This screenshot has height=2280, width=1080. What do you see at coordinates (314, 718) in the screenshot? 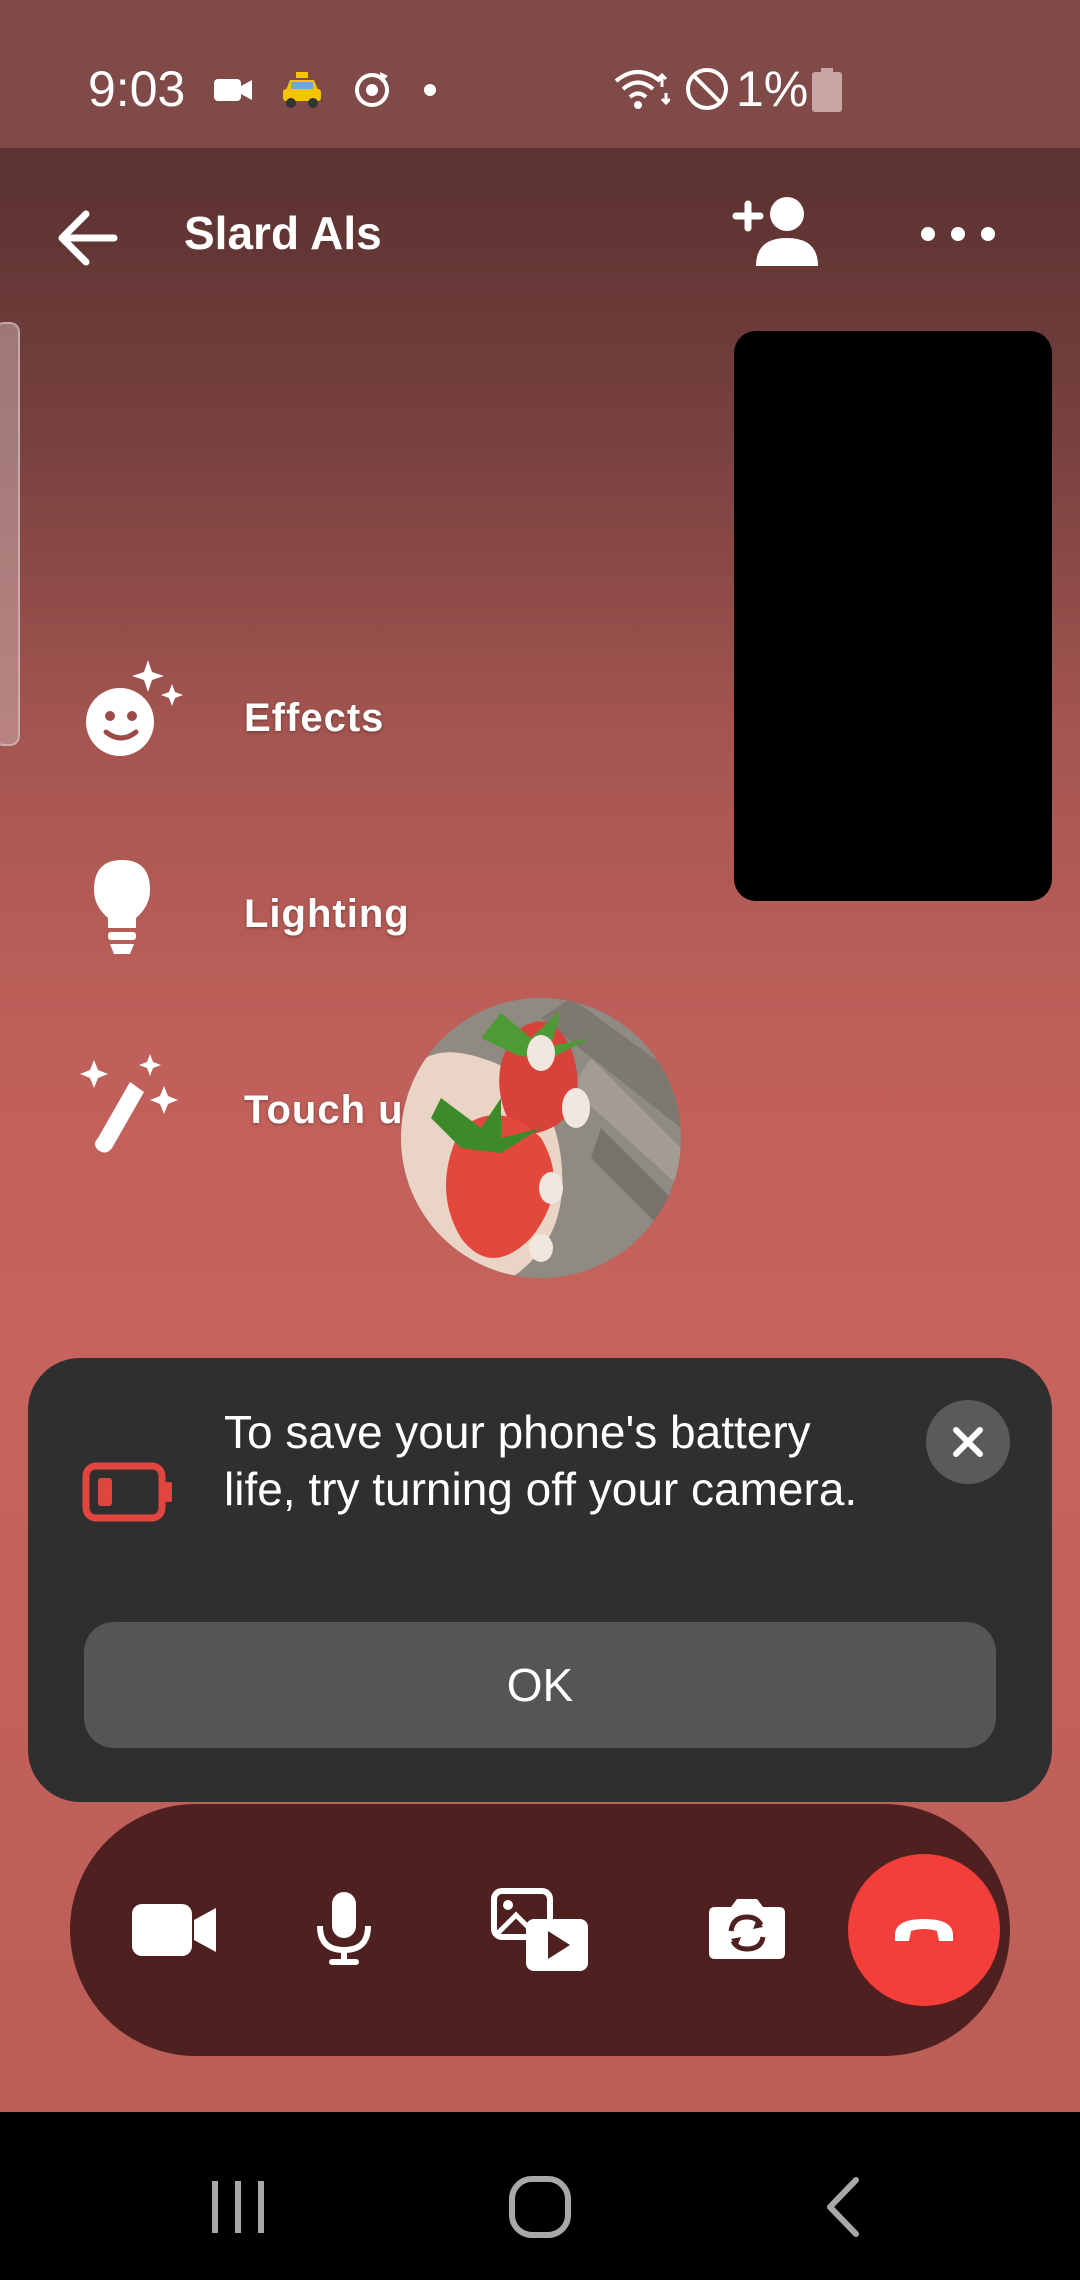
I see `effects-label: Effects` at bounding box center [314, 718].